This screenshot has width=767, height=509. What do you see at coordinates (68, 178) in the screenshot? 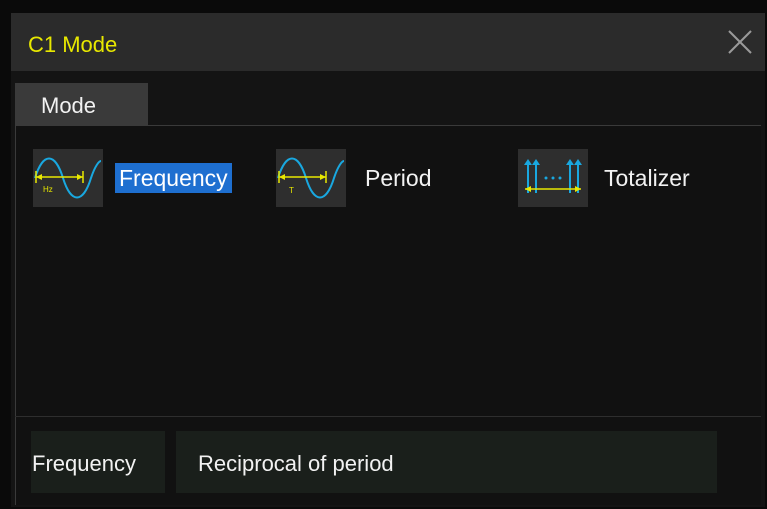
I see `frequency-wave-icon: Hz` at bounding box center [68, 178].